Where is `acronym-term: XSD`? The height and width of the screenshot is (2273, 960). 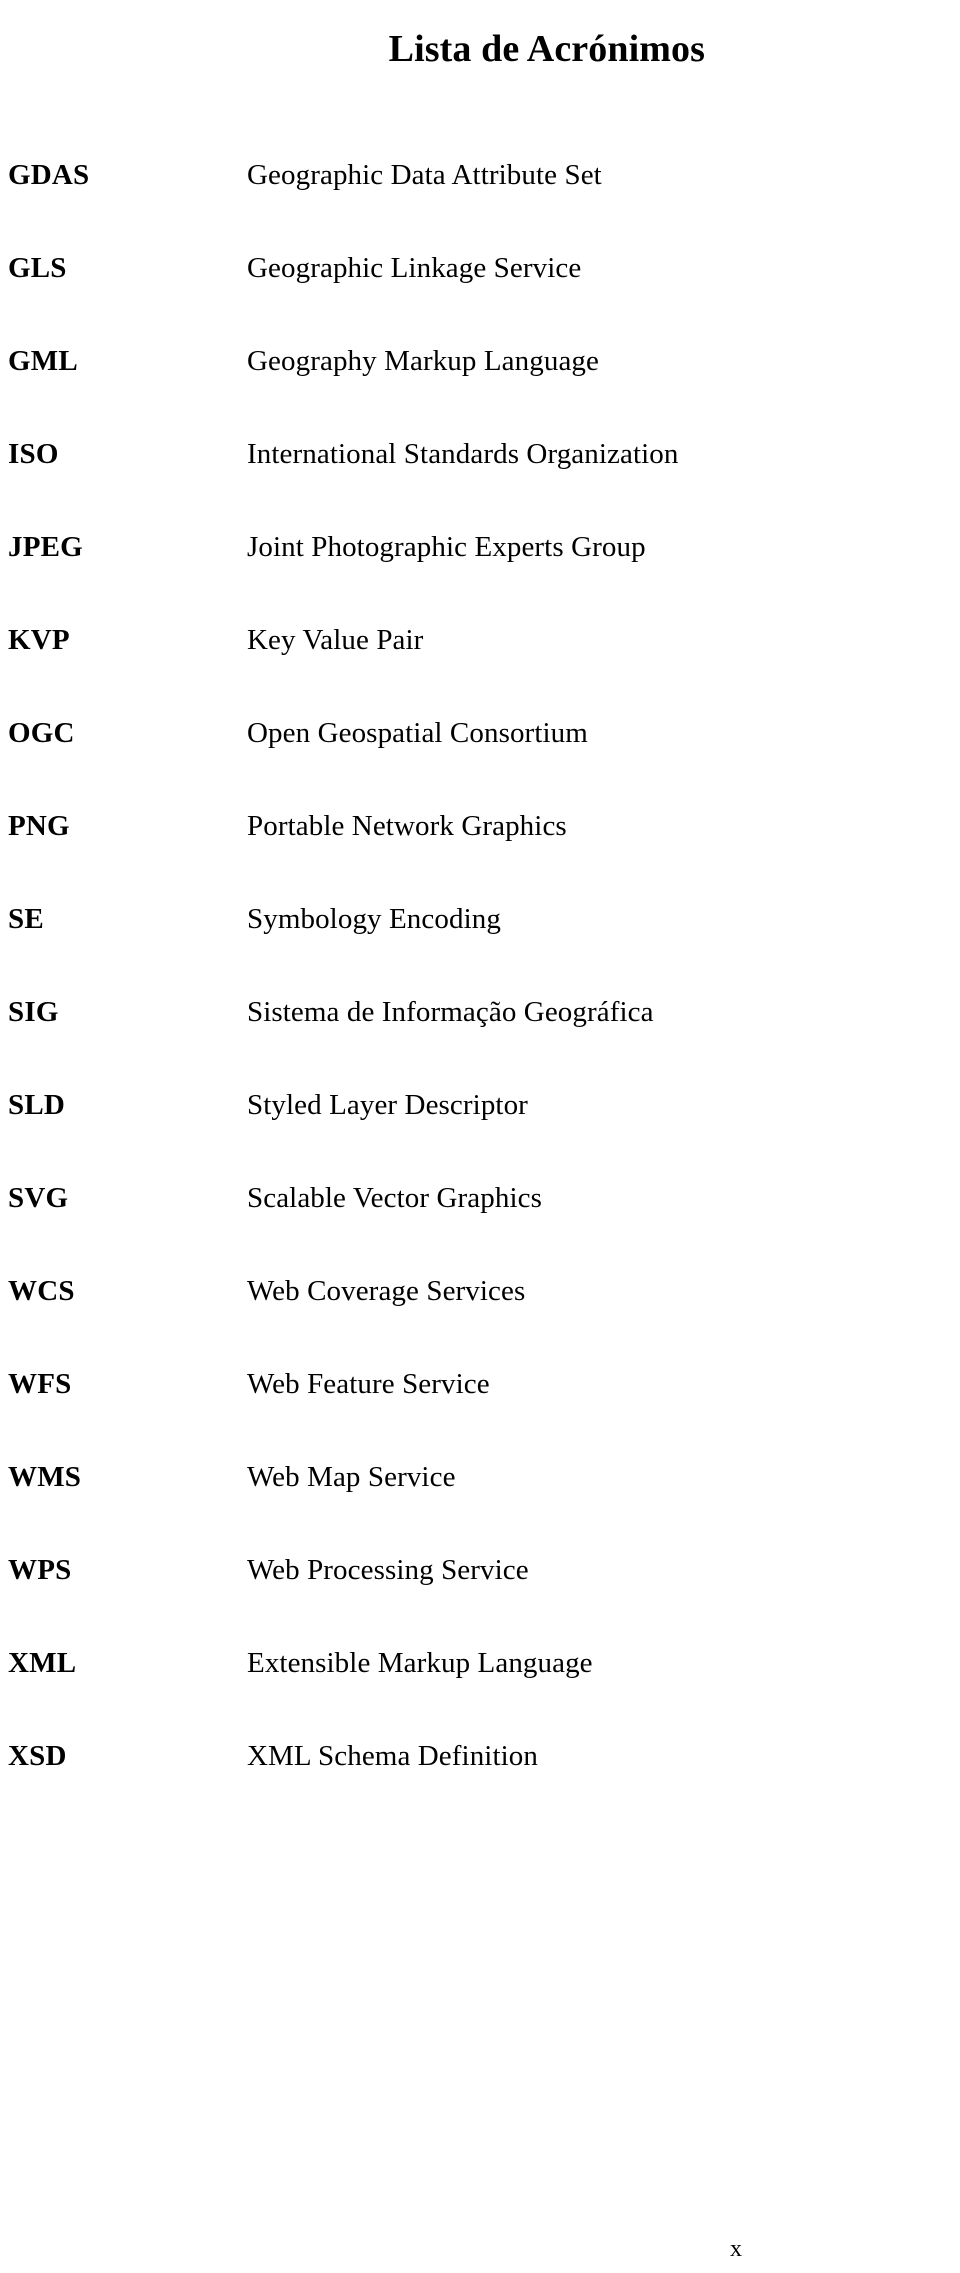
acronym-term: XSD is located at coordinates (37, 1756).